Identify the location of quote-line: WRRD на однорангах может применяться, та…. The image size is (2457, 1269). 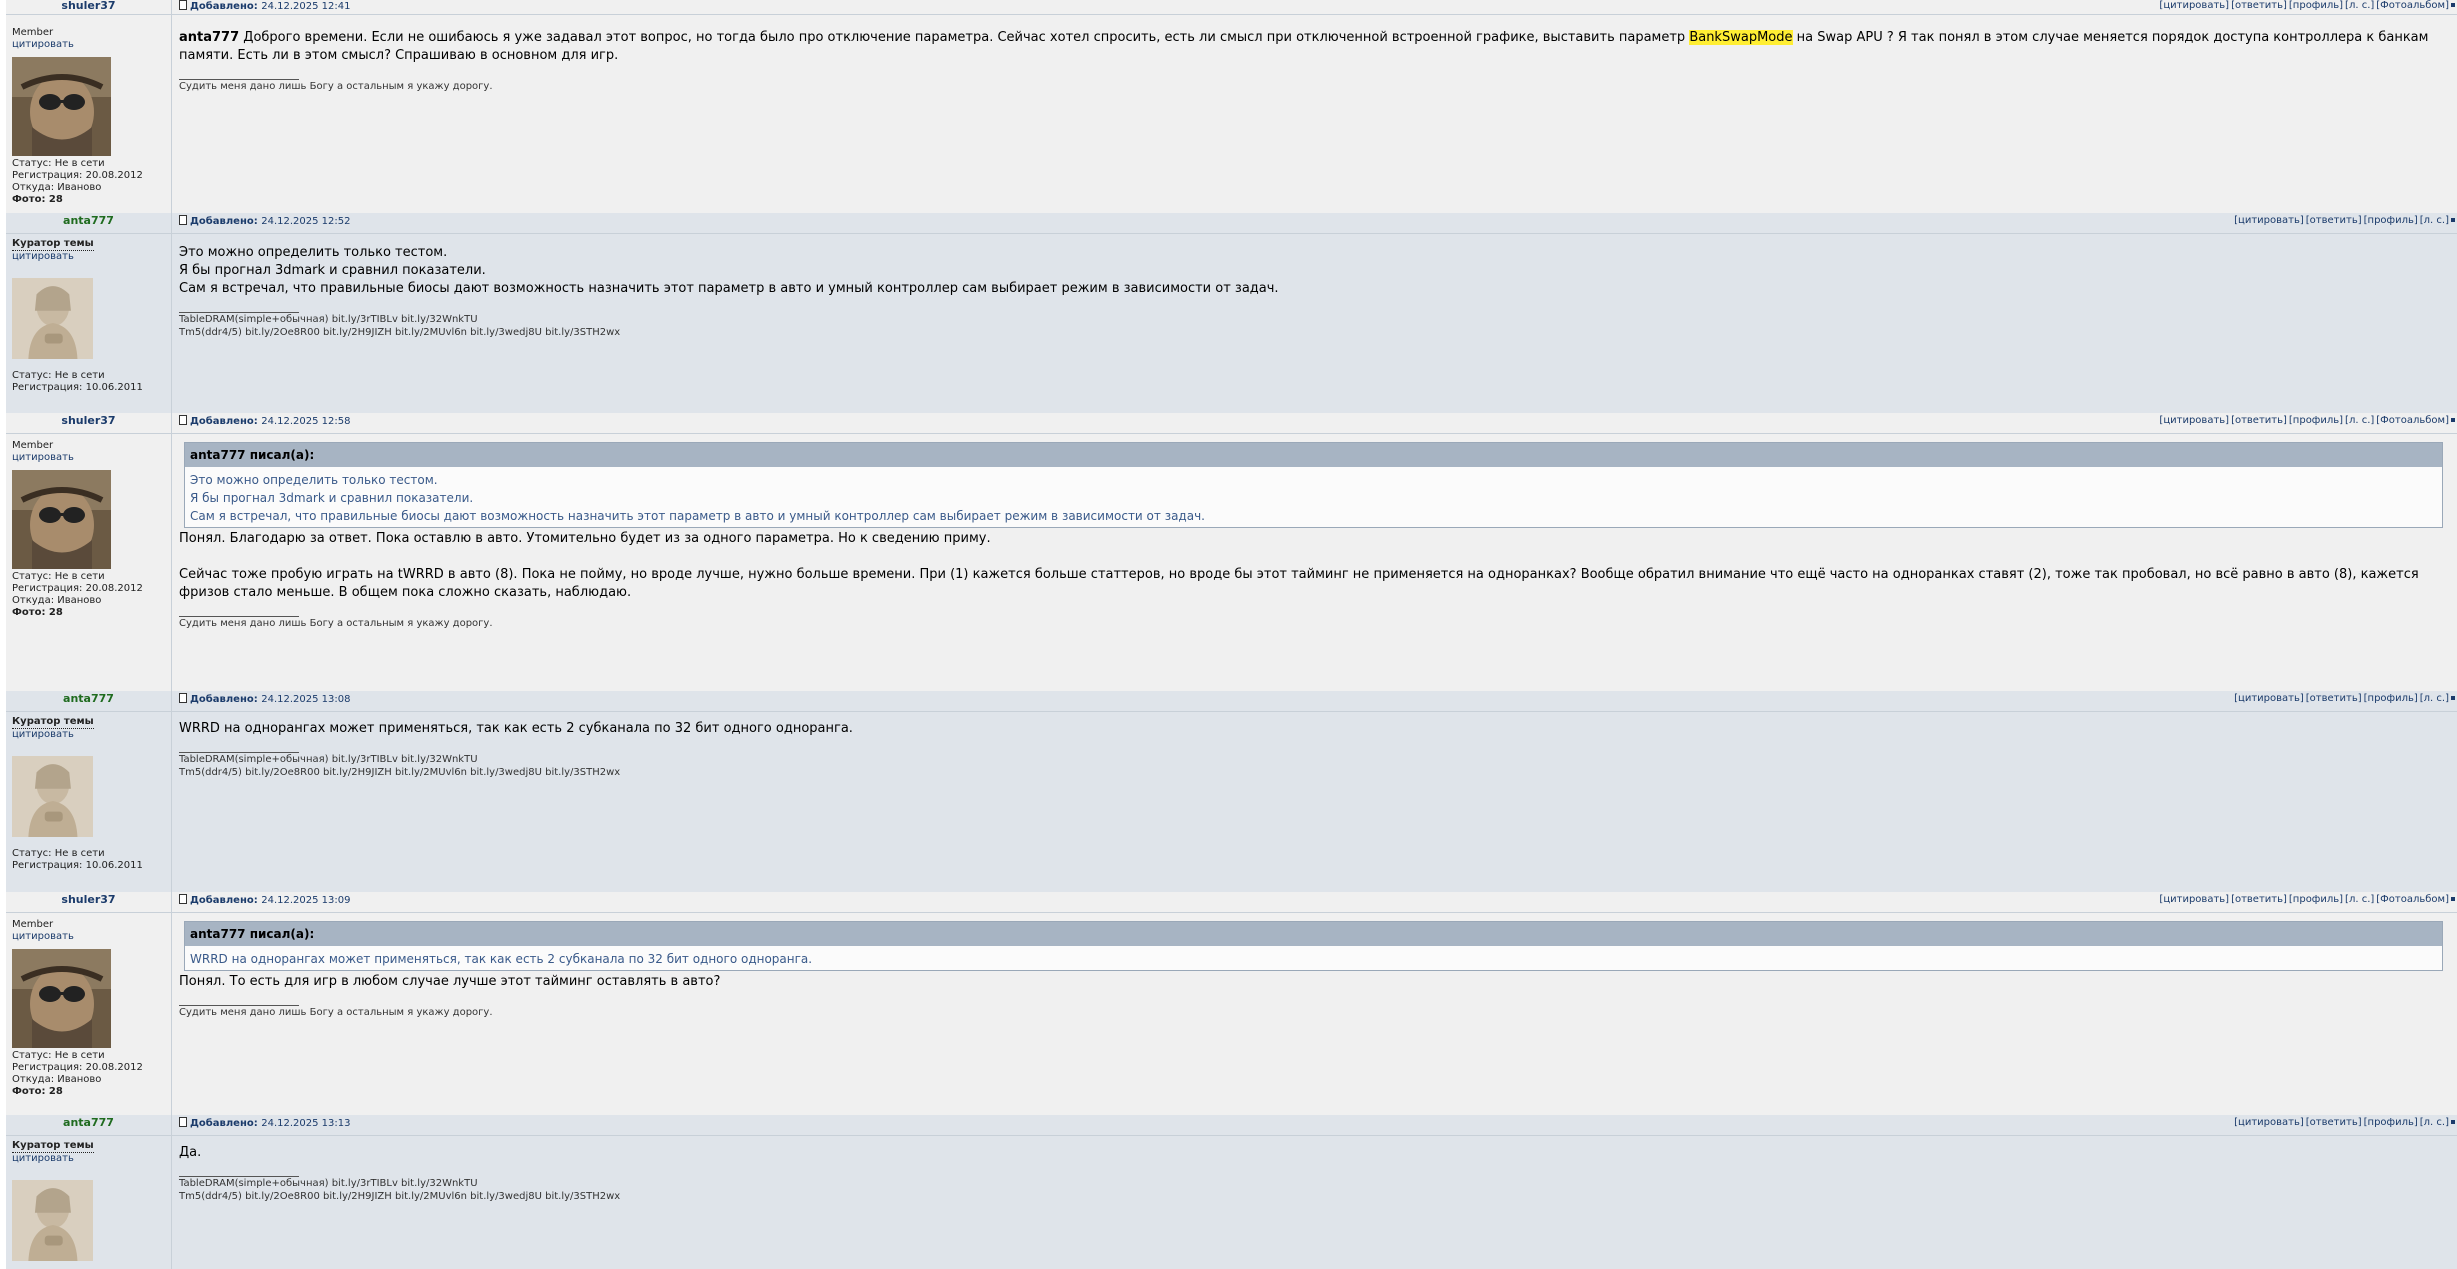
(501, 959).